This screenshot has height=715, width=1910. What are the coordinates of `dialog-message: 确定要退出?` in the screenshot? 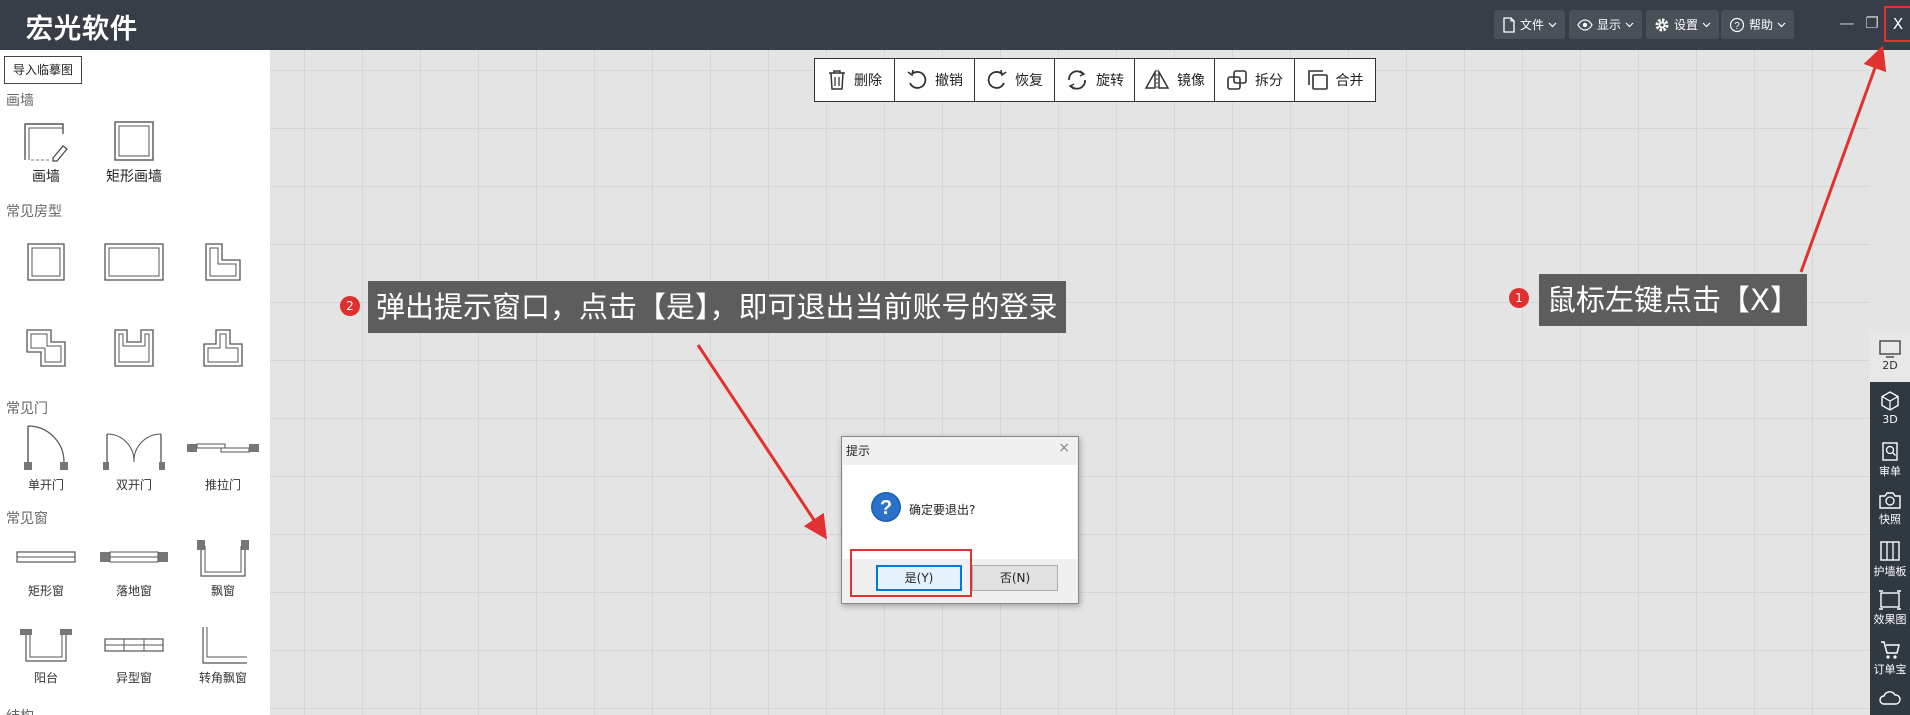 It's located at (942, 510).